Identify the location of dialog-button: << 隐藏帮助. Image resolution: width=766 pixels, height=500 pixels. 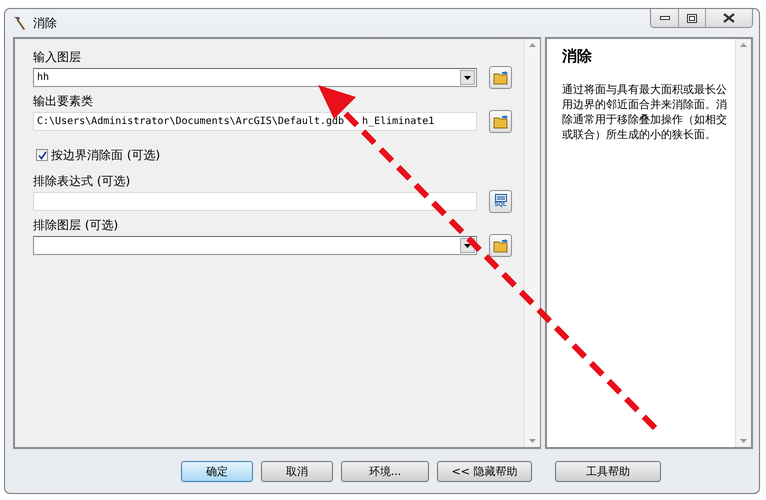
(484, 471).